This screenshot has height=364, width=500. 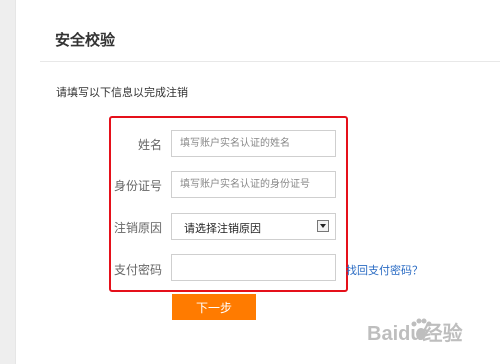 What do you see at coordinates (15, 182) in the screenshot?
I see `panel-border` at bounding box center [15, 182].